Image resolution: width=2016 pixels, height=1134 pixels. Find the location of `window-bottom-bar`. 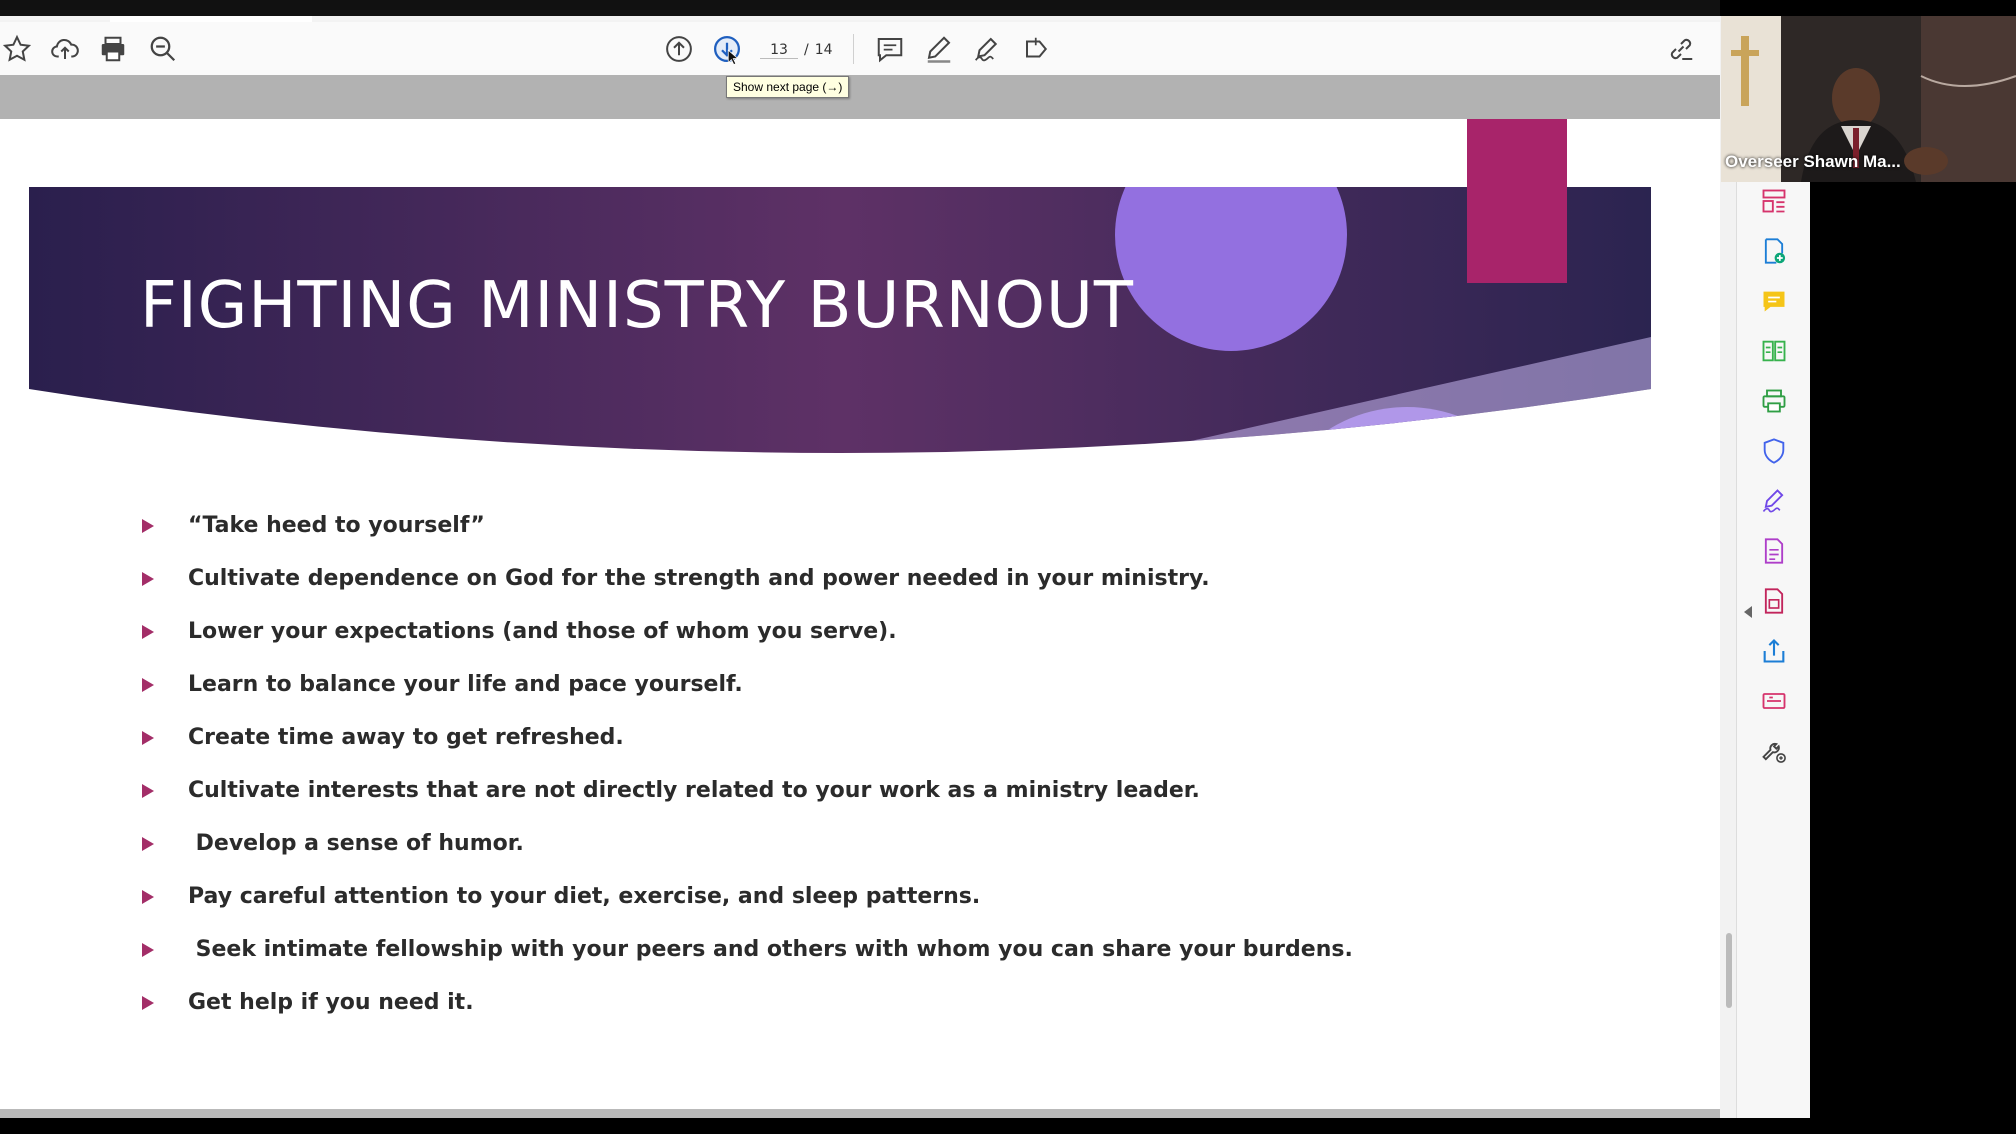

window-bottom-bar is located at coordinates (1008, 1126).